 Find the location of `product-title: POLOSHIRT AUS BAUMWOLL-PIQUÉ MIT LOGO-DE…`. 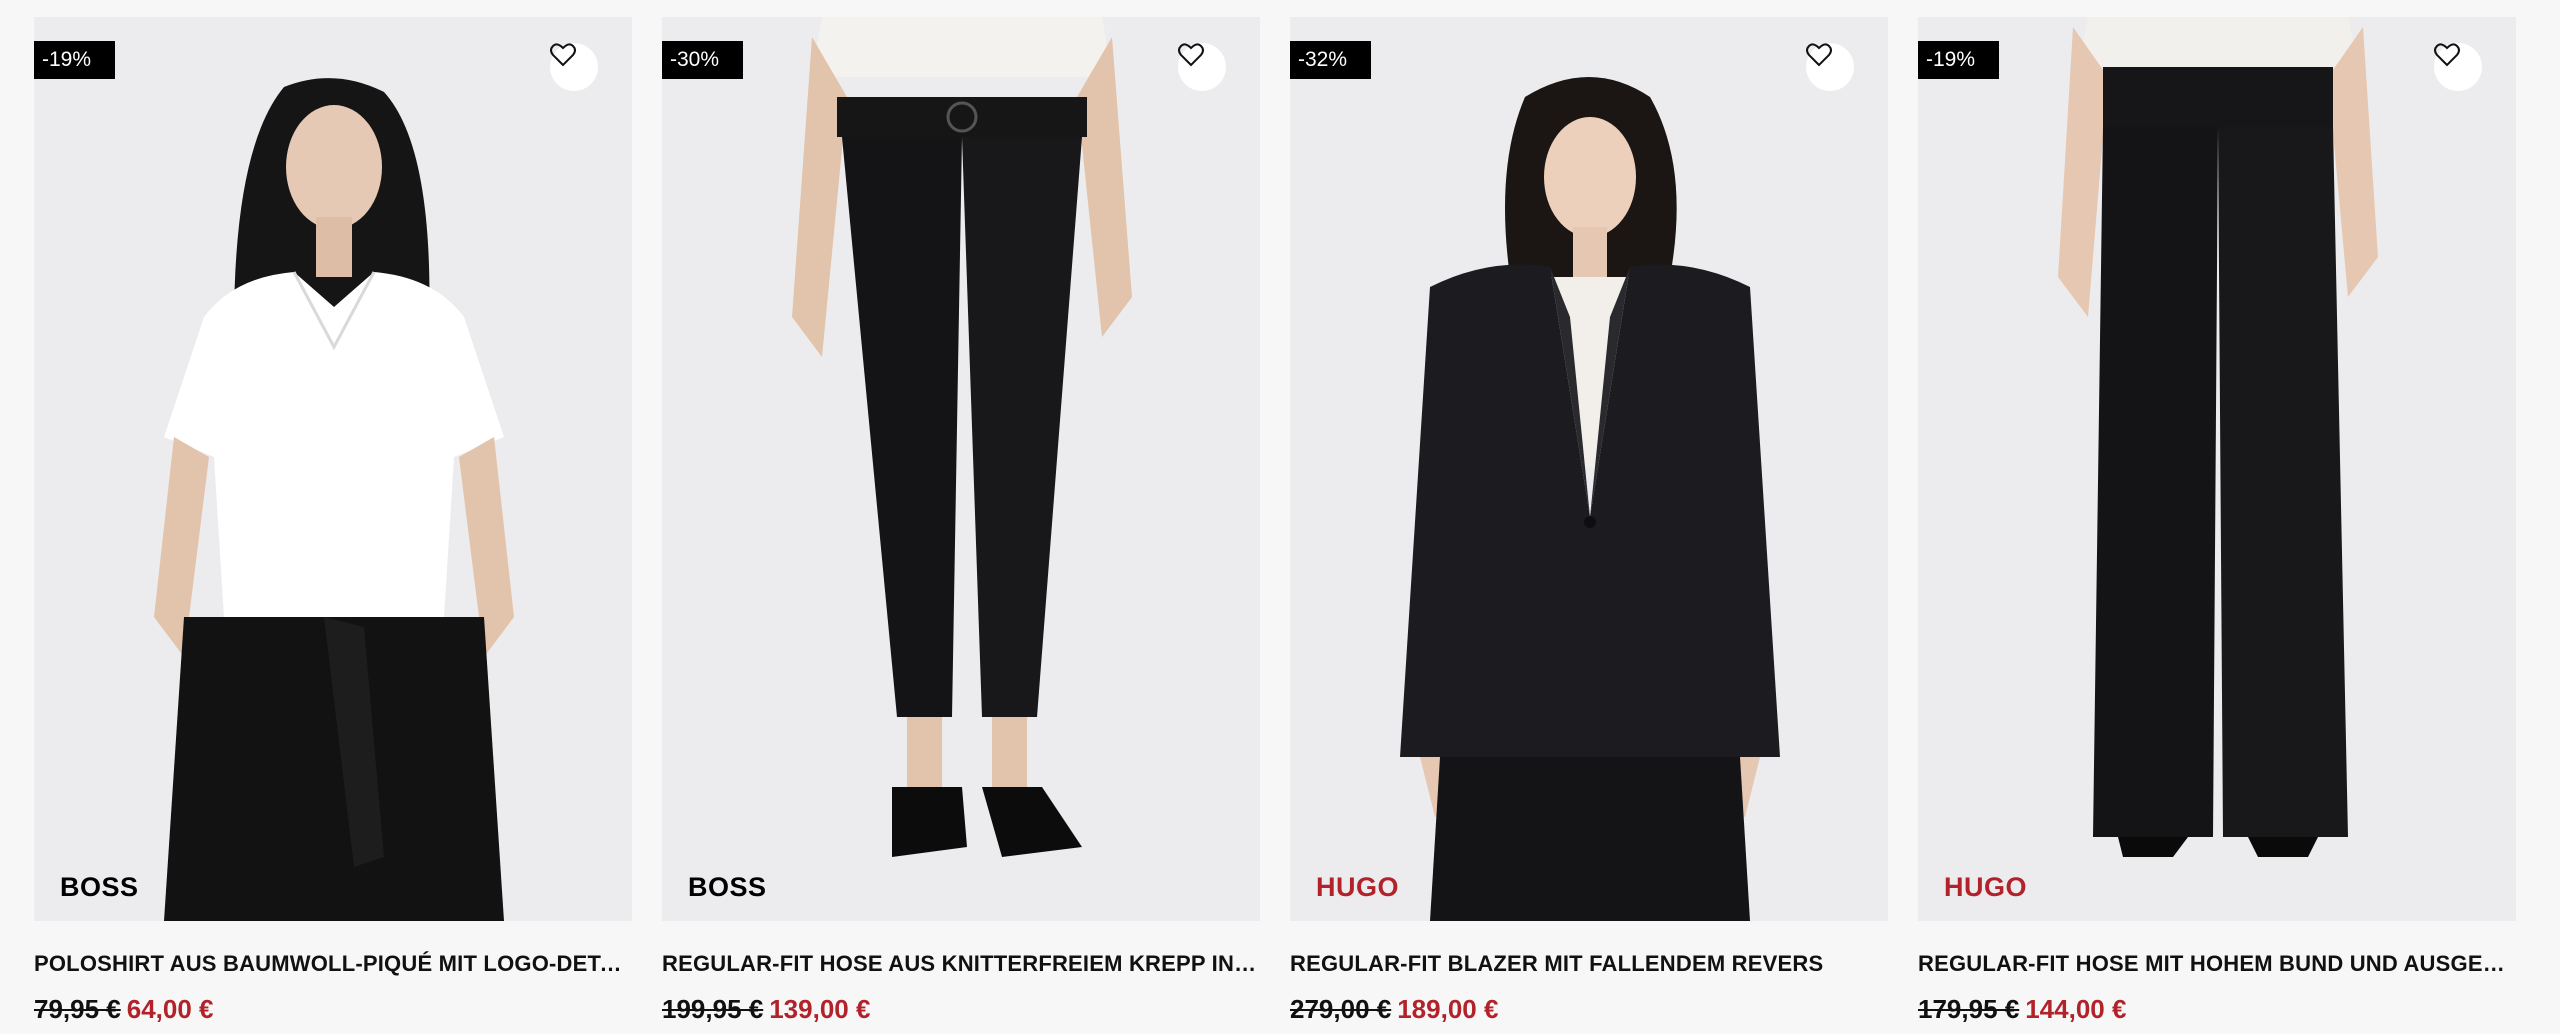

product-title: POLOSHIRT AUS BAUMWOLL-PIQUÉ MIT LOGO-DE… is located at coordinates (333, 964).